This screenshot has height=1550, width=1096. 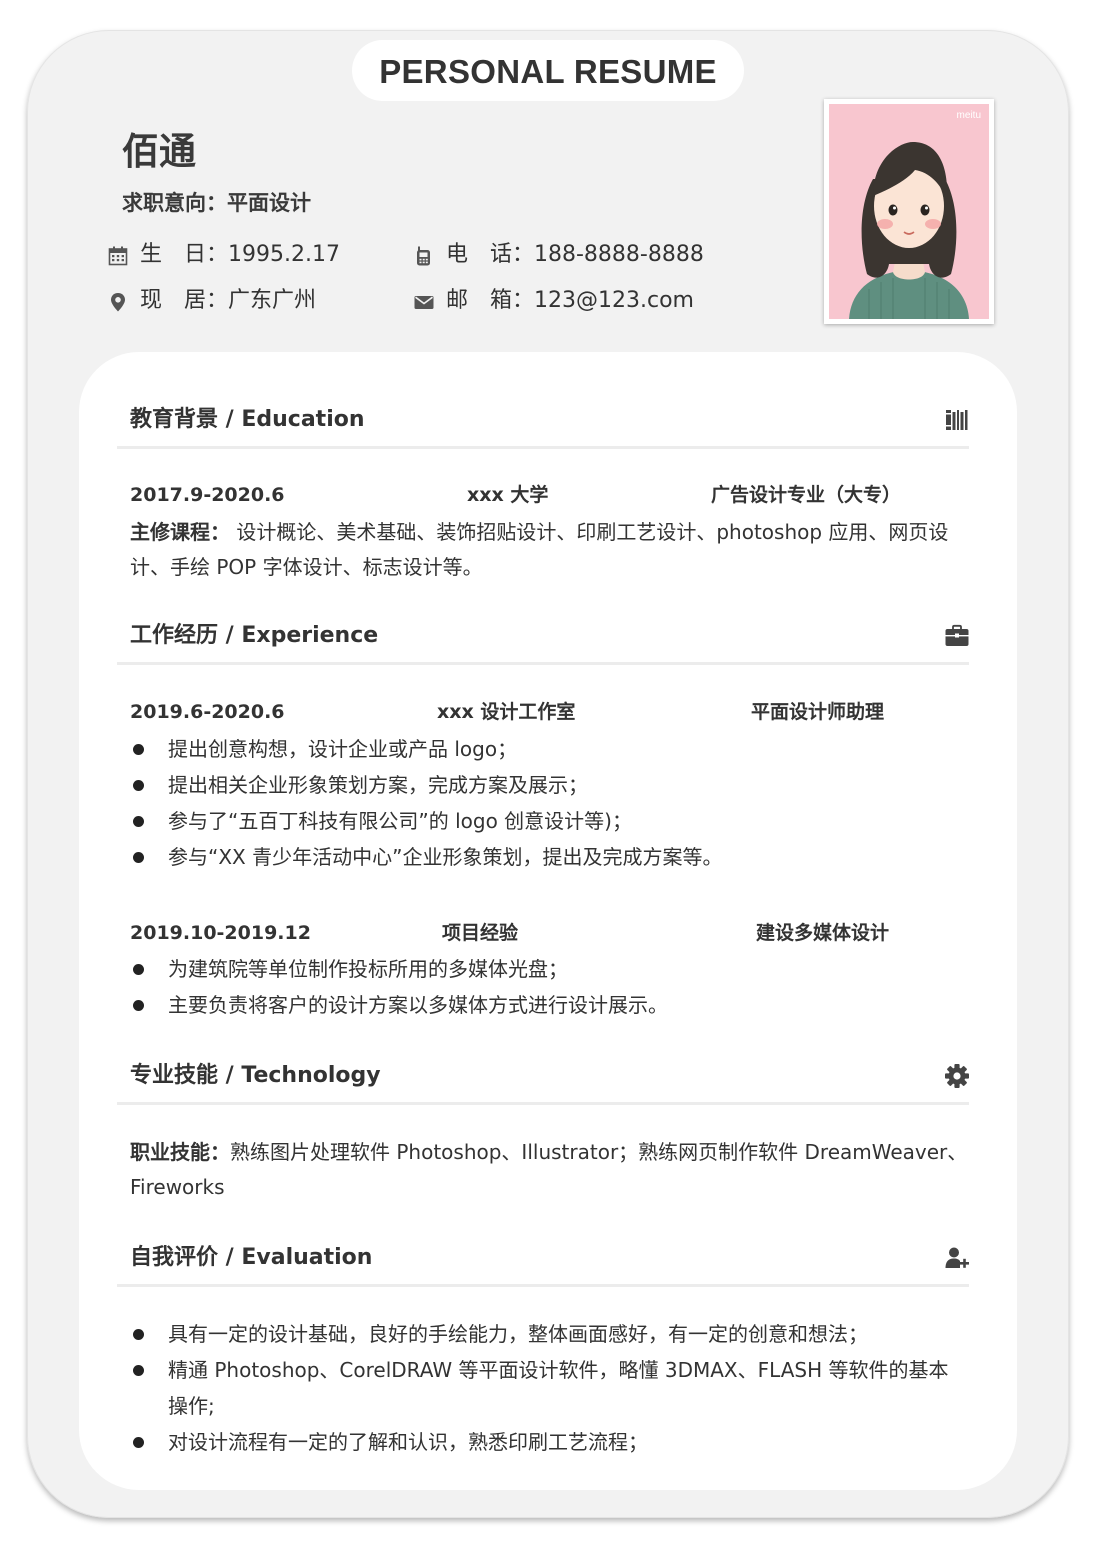 I want to click on list-item: 参与了“五百丁科技有限公司”的 logo 创意设计等)；, so click(x=549, y=821).